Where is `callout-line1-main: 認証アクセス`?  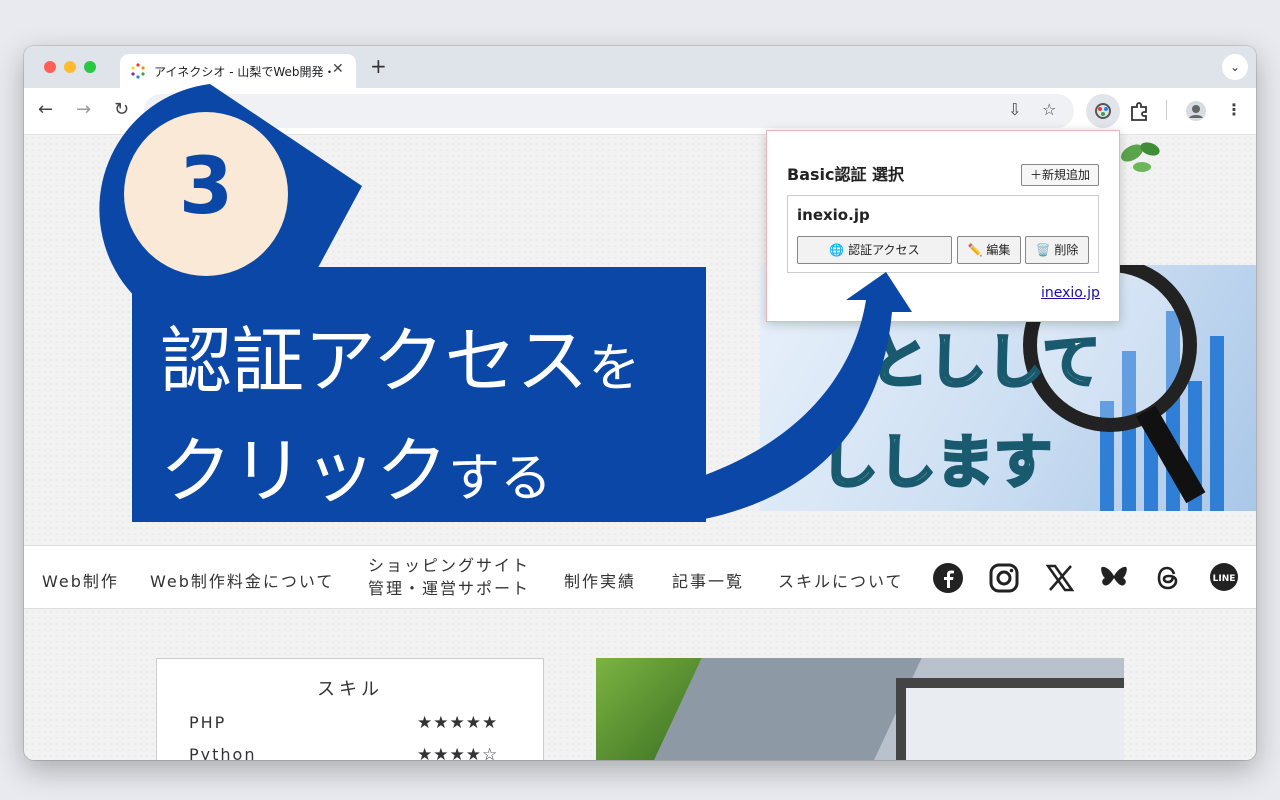
callout-line1-main: 認証アクセス is located at coordinates (374, 361).